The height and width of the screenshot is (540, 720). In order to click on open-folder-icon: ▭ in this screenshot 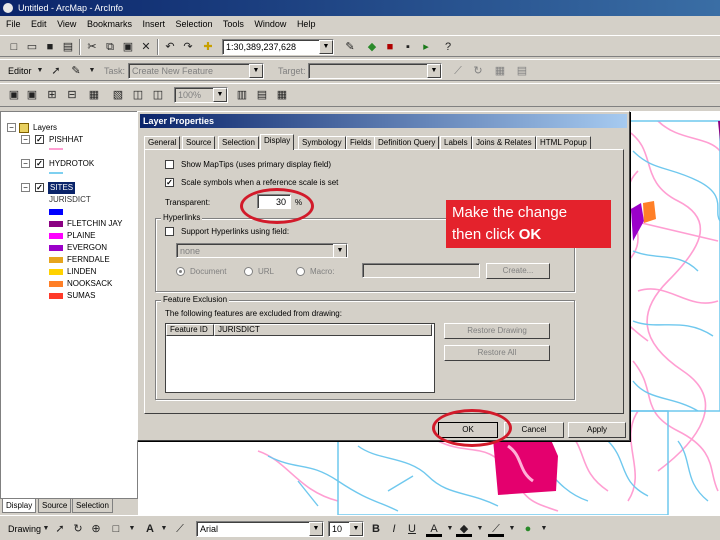, I will do `click(32, 47)`.